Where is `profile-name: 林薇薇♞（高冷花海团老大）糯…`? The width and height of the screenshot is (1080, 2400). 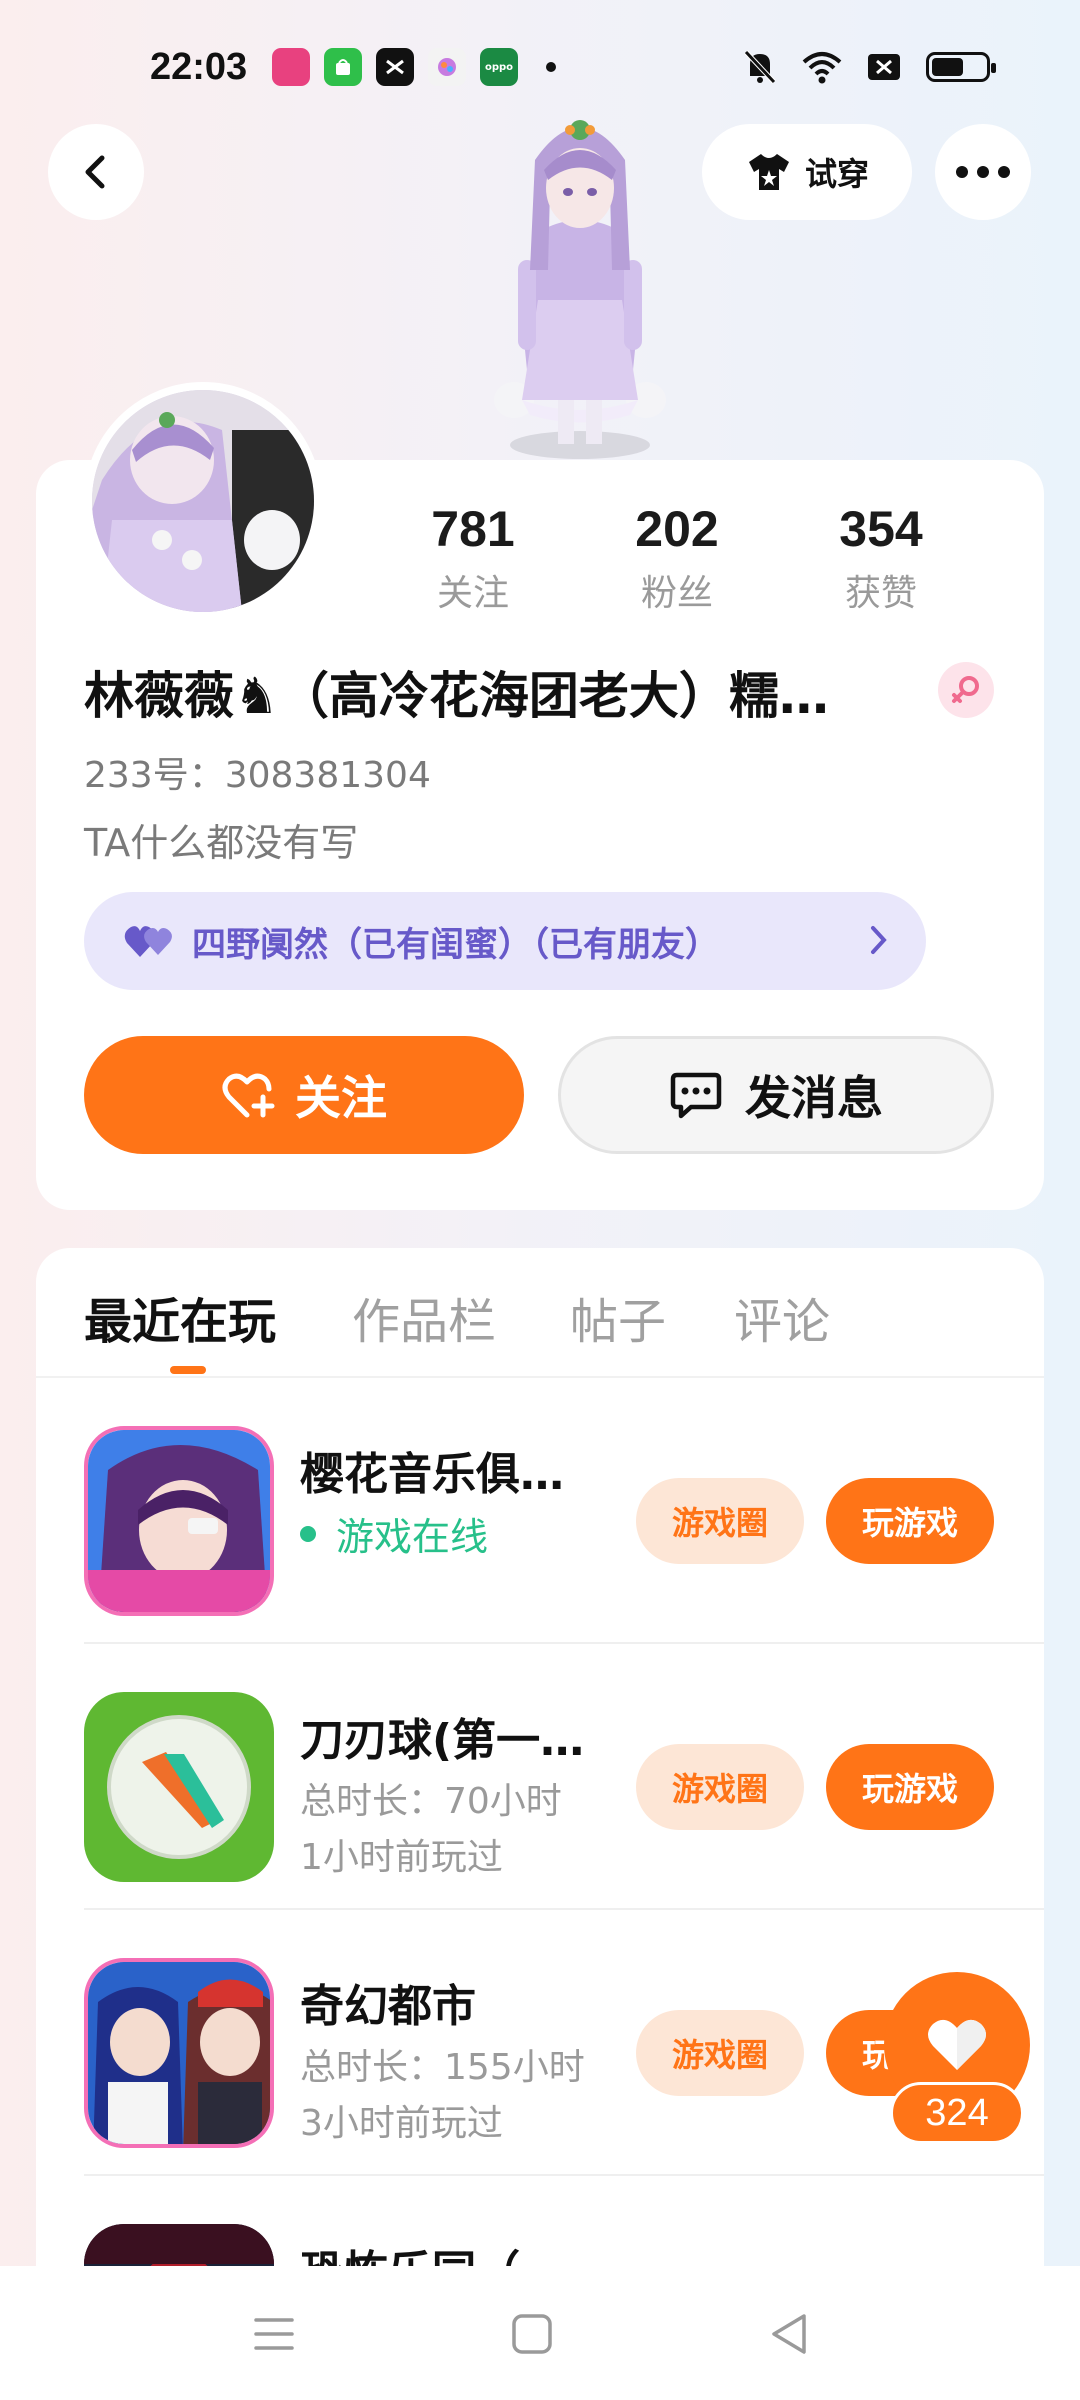 profile-name: 林薇薇♞（高冷花海团老大）糯… is located at coordinates (456, 696).